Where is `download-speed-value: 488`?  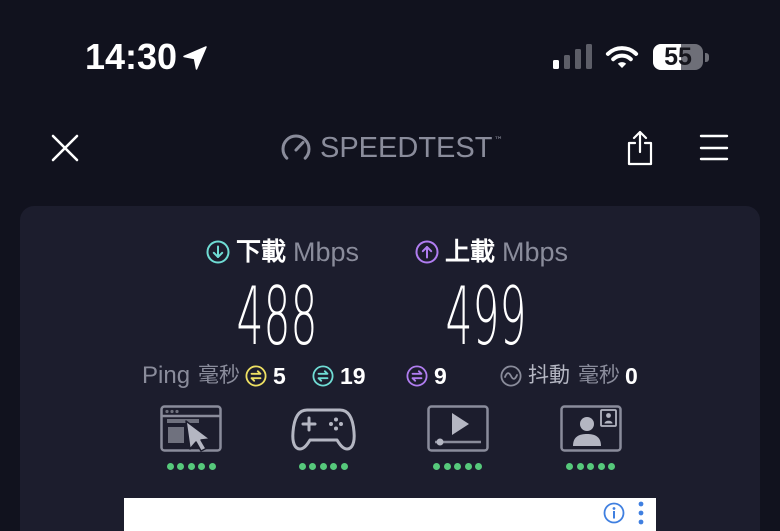 download-speed-value: 488 is located at coordinates (277, 316).